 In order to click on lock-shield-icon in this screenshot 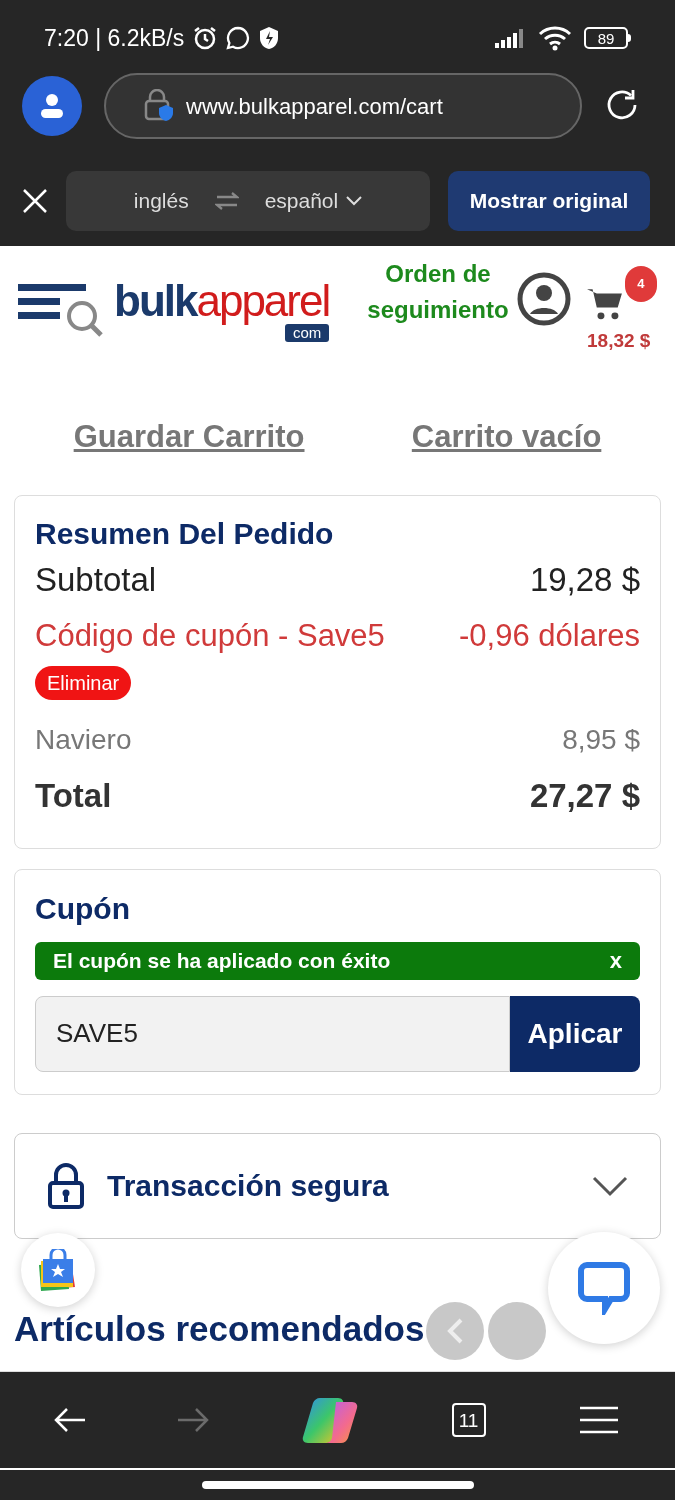, I will do `click(159, 106)`.